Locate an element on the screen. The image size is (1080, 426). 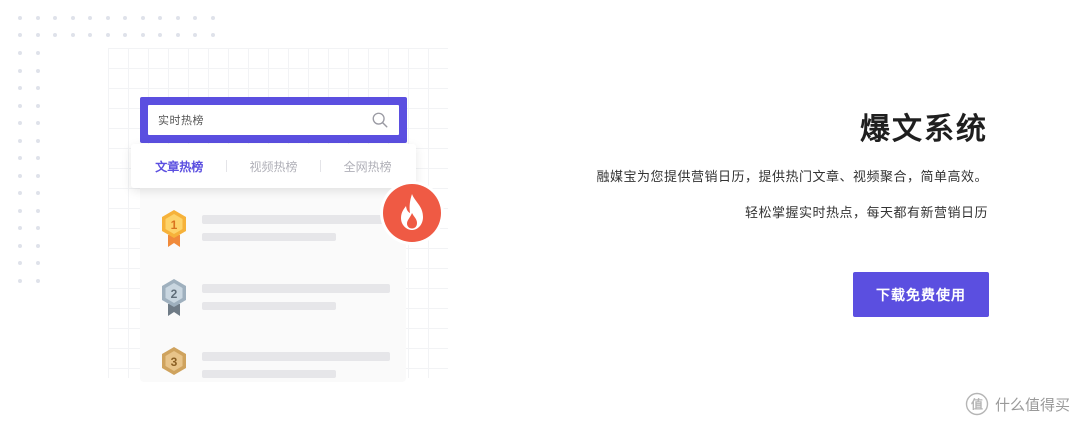
watermark: 值 什么值得买 is located at coordinates (1017, 404).